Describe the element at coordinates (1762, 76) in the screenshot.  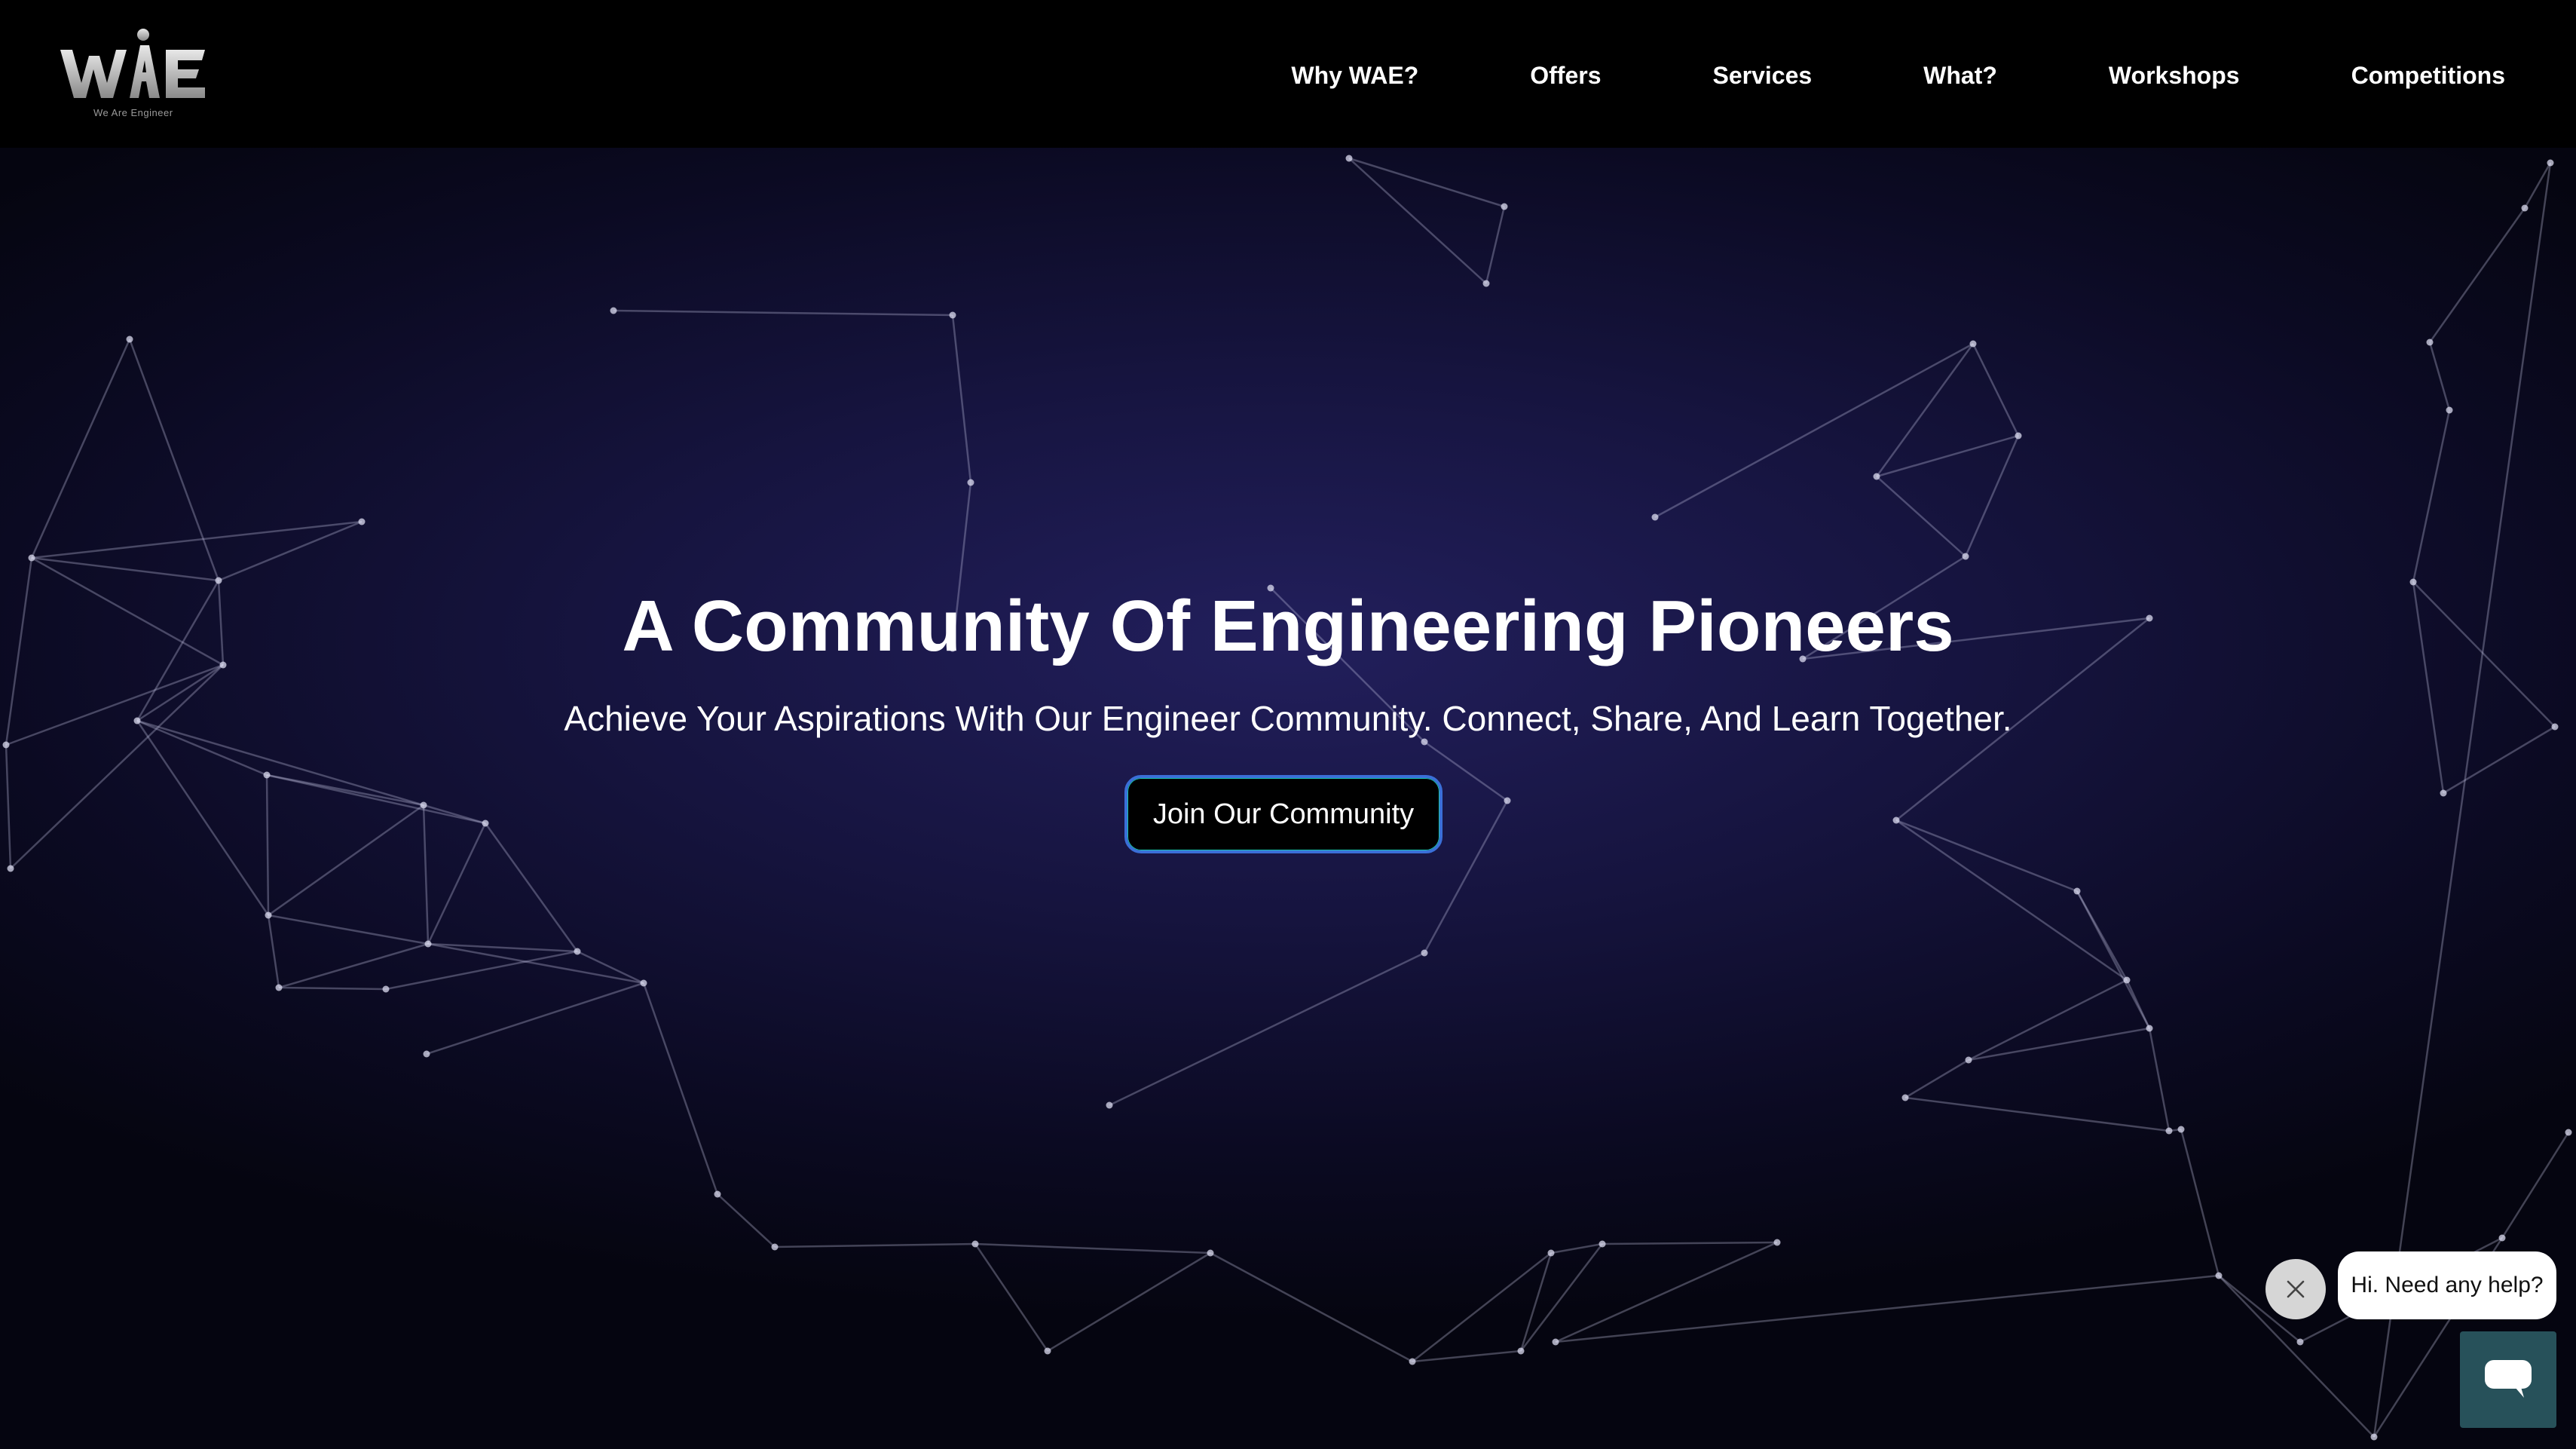
I see `nav-services: Services` at that location.